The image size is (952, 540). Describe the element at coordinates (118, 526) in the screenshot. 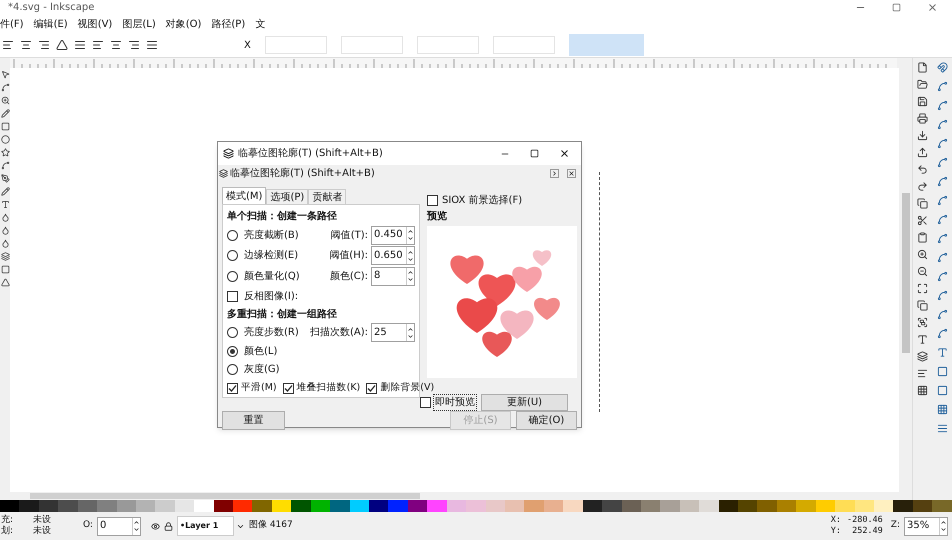

I see `spin-field: 0` at that location.